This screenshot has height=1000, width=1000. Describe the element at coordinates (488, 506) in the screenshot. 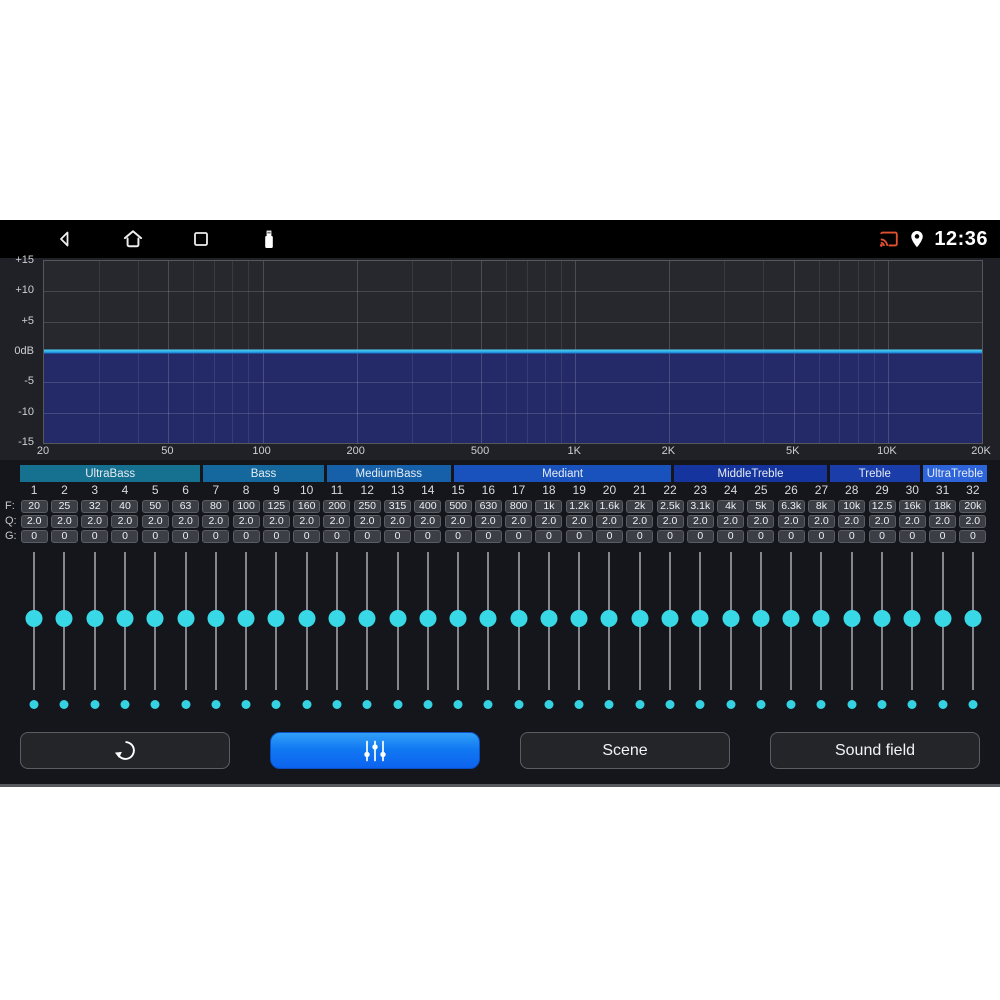

I see `frequency-value-cell: 630` at that location.